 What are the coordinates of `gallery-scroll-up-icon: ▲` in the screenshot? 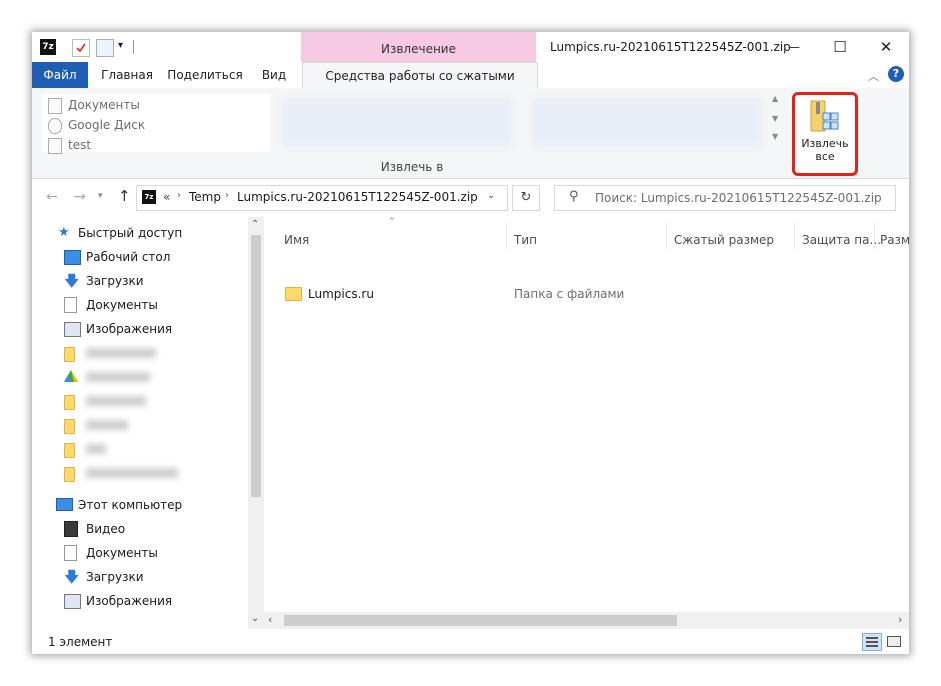 It's located at (775, 98).